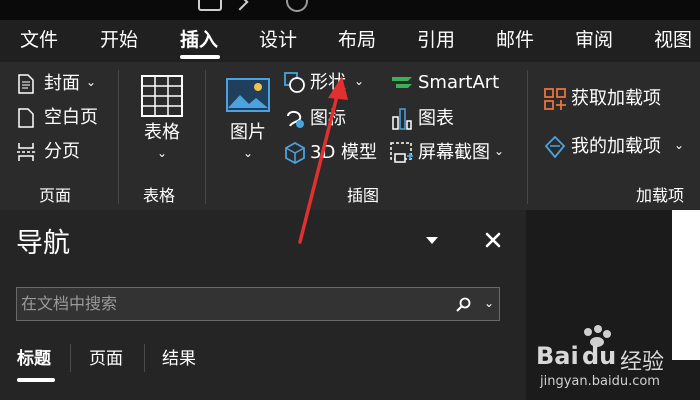  Describe the element at coordinates (26, 152) in the screenshot. I see `page-break-icon` at that location.